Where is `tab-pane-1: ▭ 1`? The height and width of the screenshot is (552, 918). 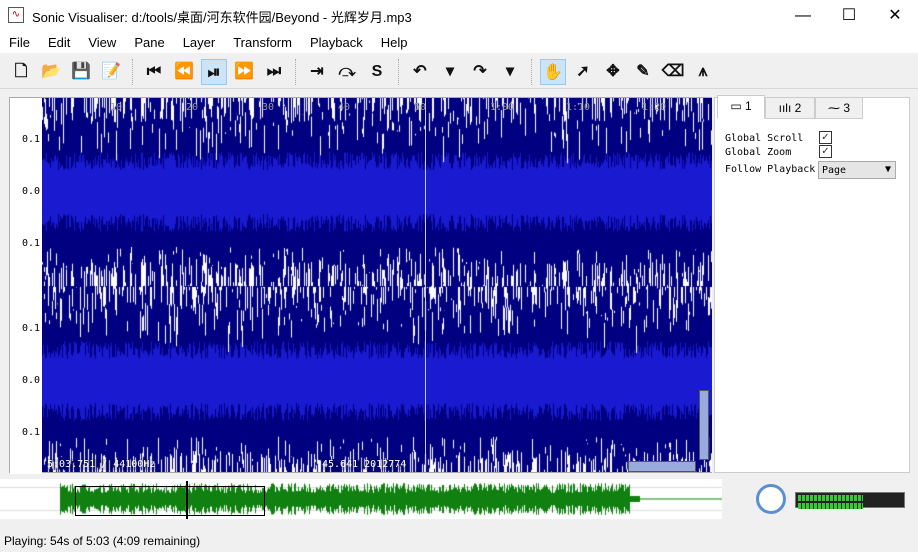 tab-pane-1: ▭ 1 is located at coordinates (741, 107).